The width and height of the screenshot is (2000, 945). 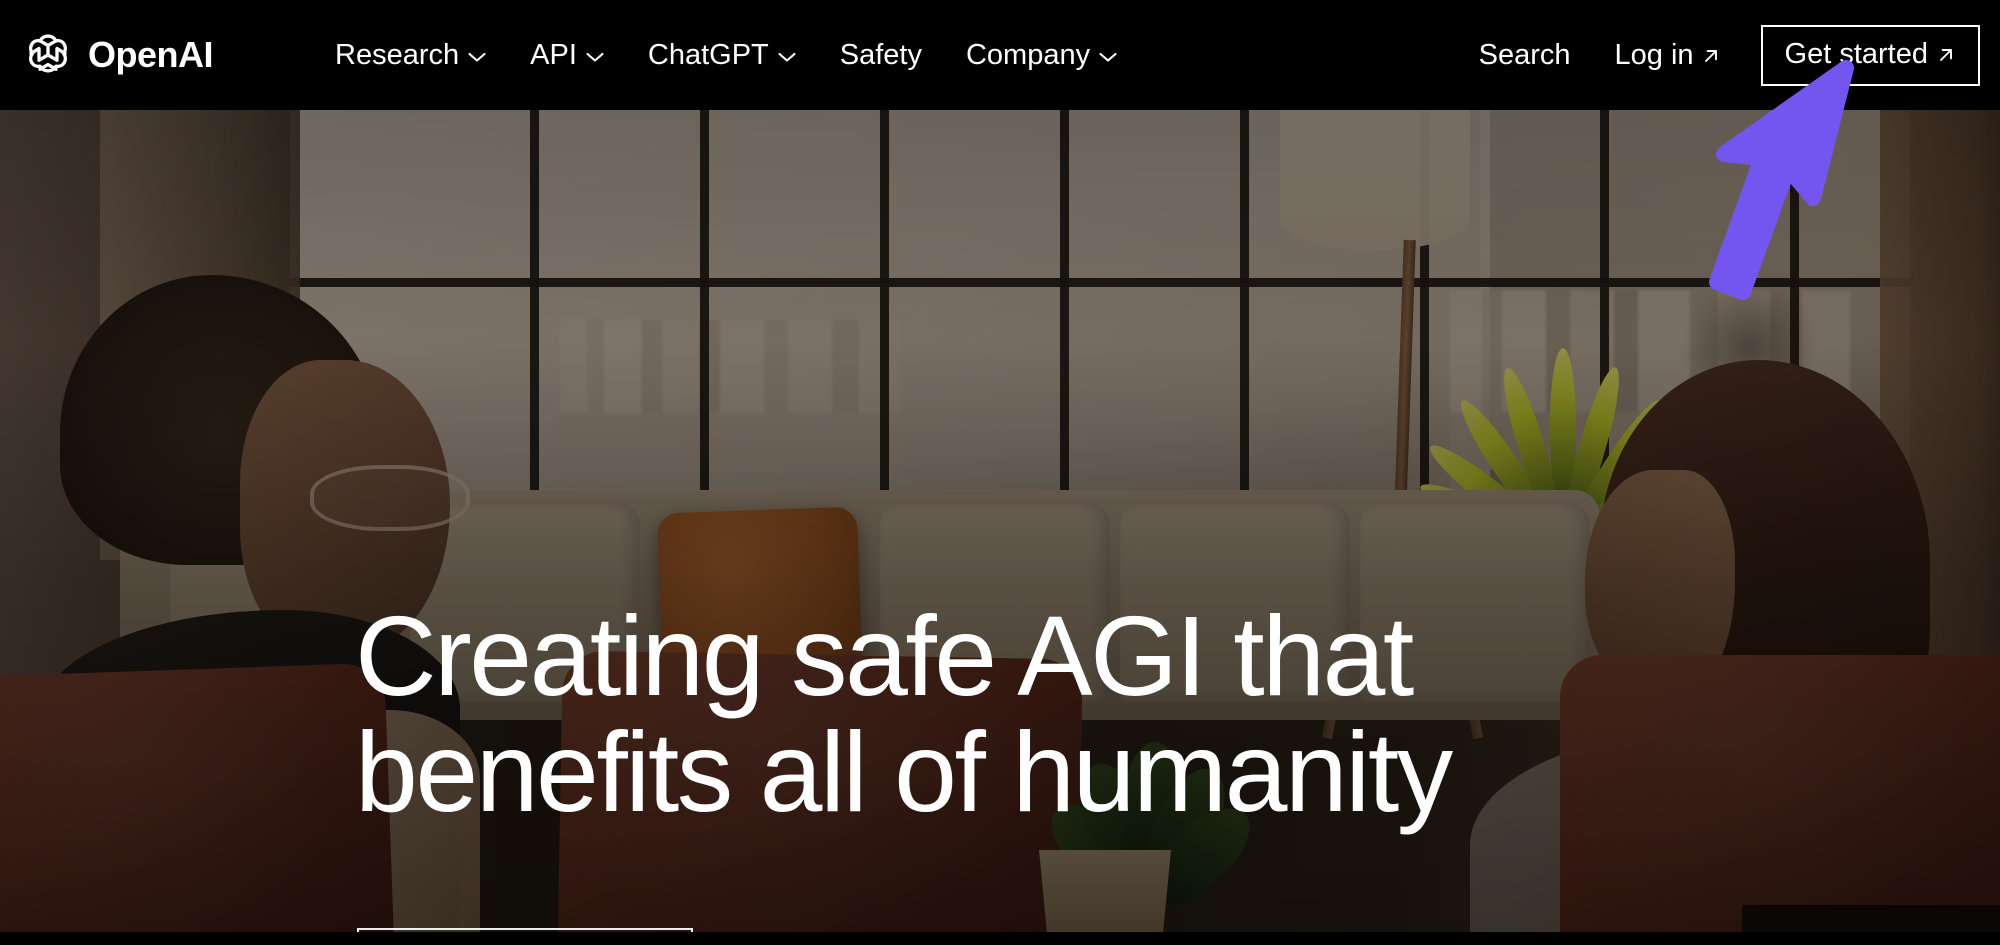 What do you see at coordinates (151, 54) in the screenshot?
I see `brand-name: OpenAI` at bounding box center [151, 54].